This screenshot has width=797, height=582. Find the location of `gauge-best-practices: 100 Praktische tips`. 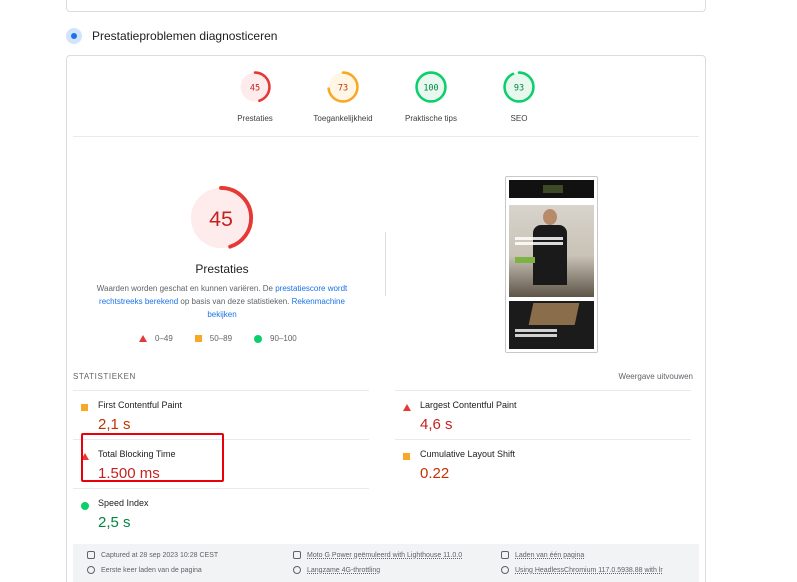

gauge-best-practices: 100 Praktische tips is located at coordinates (431, 96).